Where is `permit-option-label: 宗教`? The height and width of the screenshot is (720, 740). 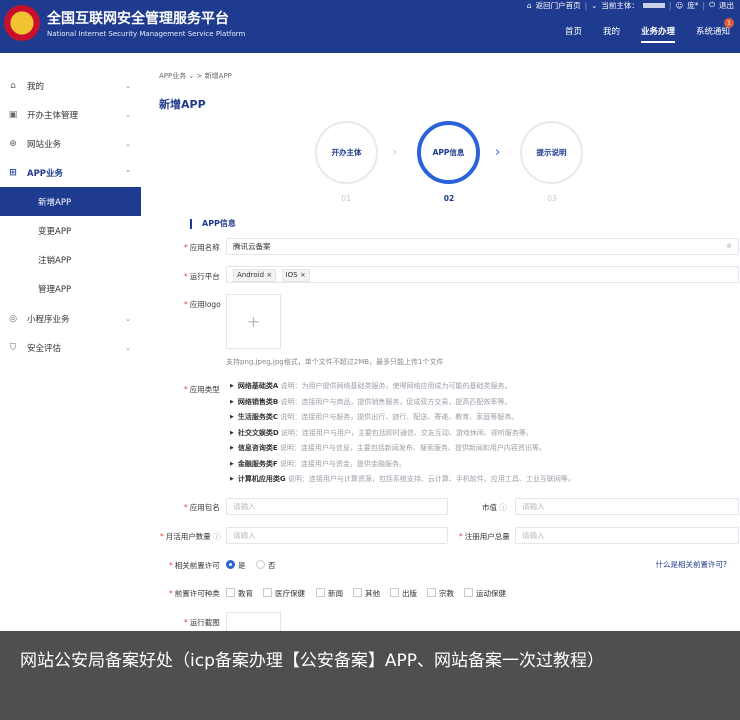
permit-option-label: 宗教 is located at coordinates (446, 593).